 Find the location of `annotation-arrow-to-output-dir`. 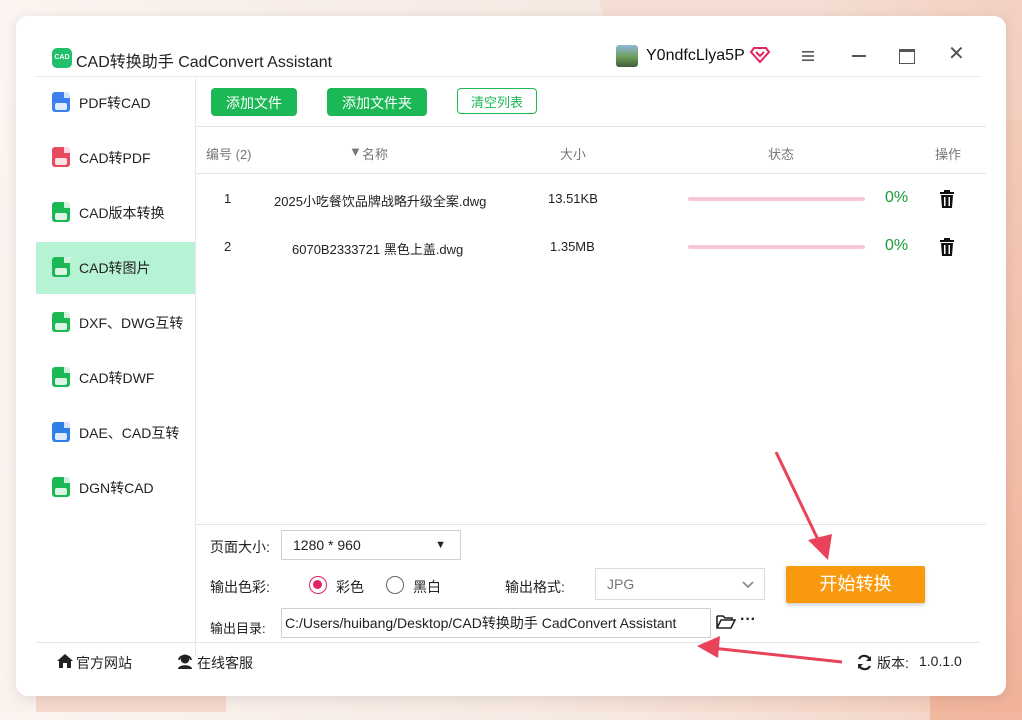

annotation-arrow-to-output-dir is located at coordinates (770, 650).